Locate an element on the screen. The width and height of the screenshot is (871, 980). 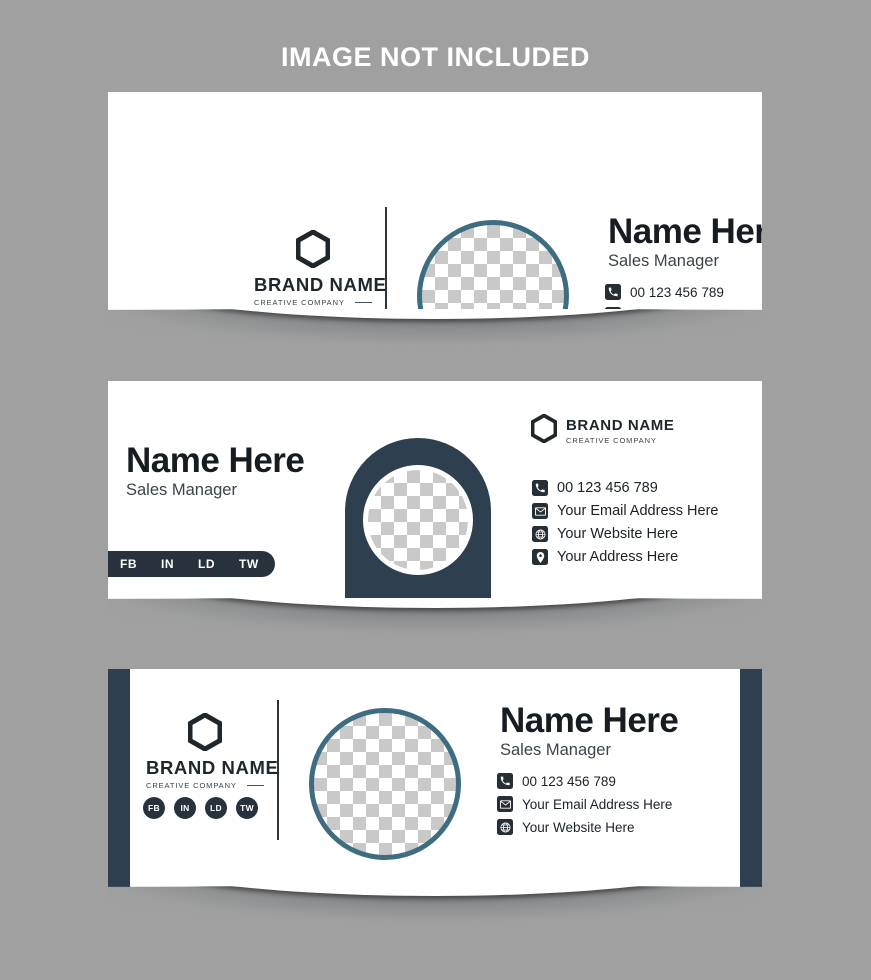
contact-list: 00 123 456 789 Your Email Address Here is located at coordinates (683, 297).